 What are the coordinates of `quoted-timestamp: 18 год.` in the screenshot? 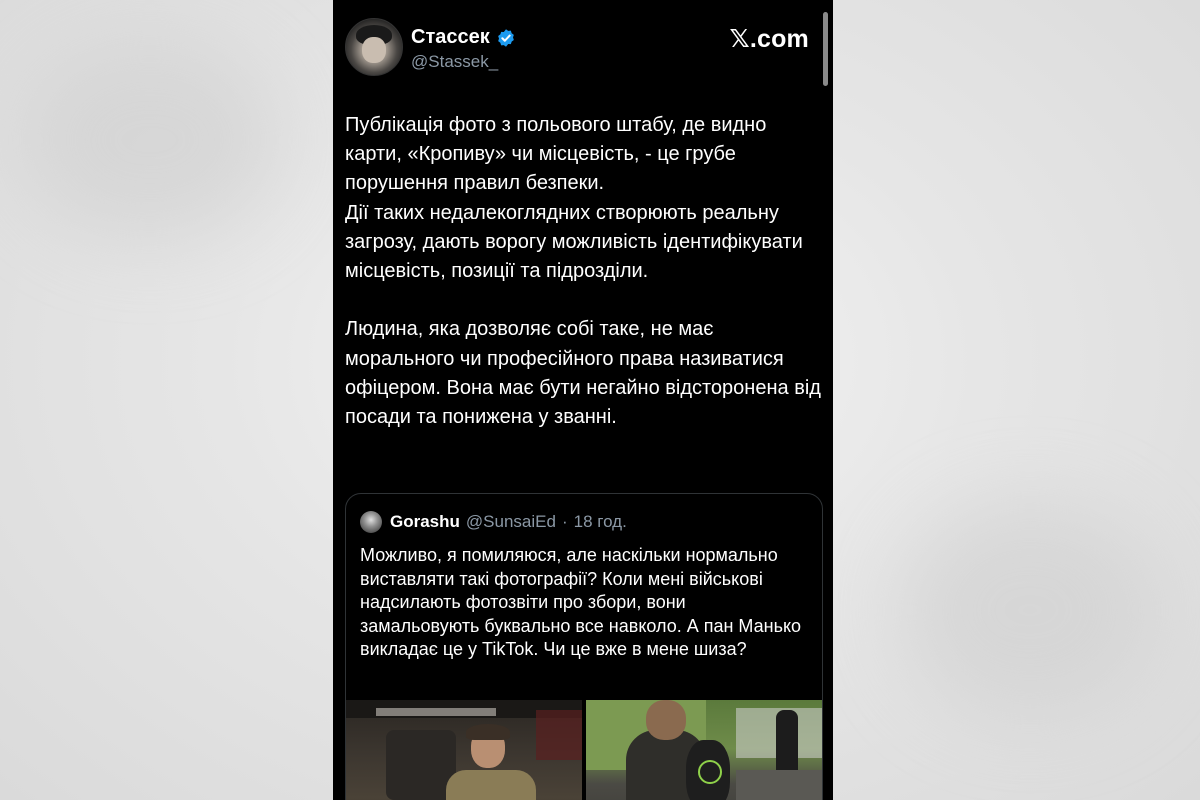 It's located at (600, 521).